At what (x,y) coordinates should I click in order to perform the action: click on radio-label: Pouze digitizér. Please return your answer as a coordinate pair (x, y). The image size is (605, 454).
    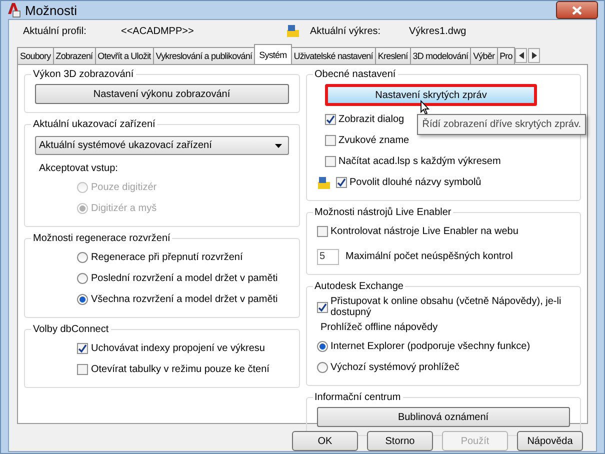
    Looking at the image, I should click on (124, 187).